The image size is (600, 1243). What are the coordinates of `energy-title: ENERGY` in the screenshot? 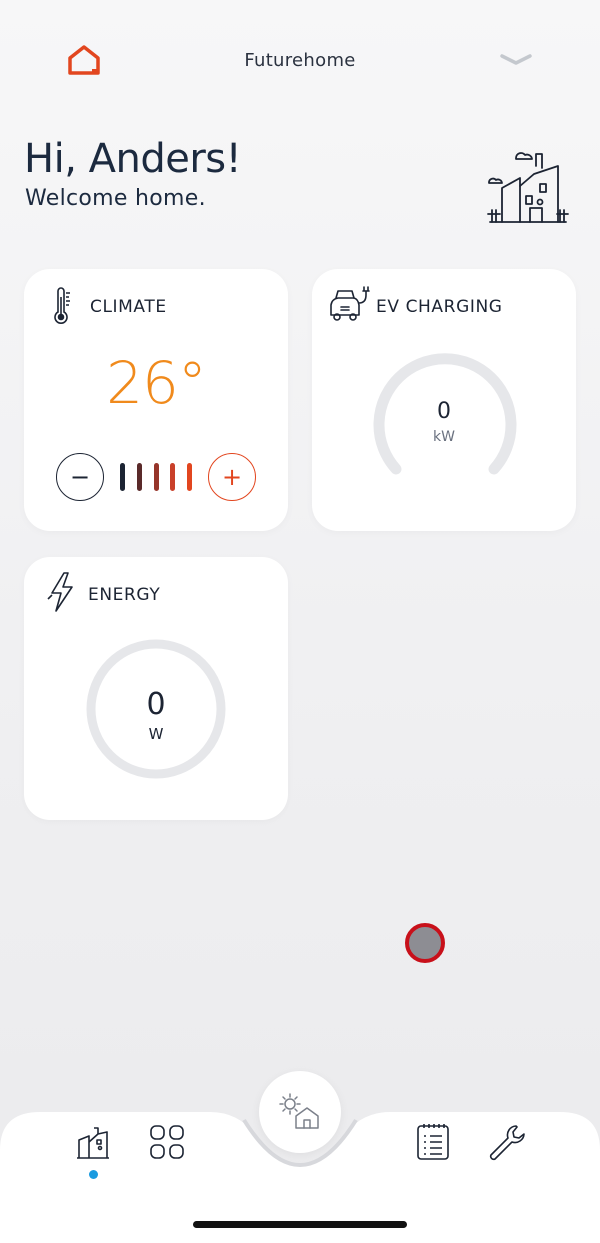 It's located at (124, 595).